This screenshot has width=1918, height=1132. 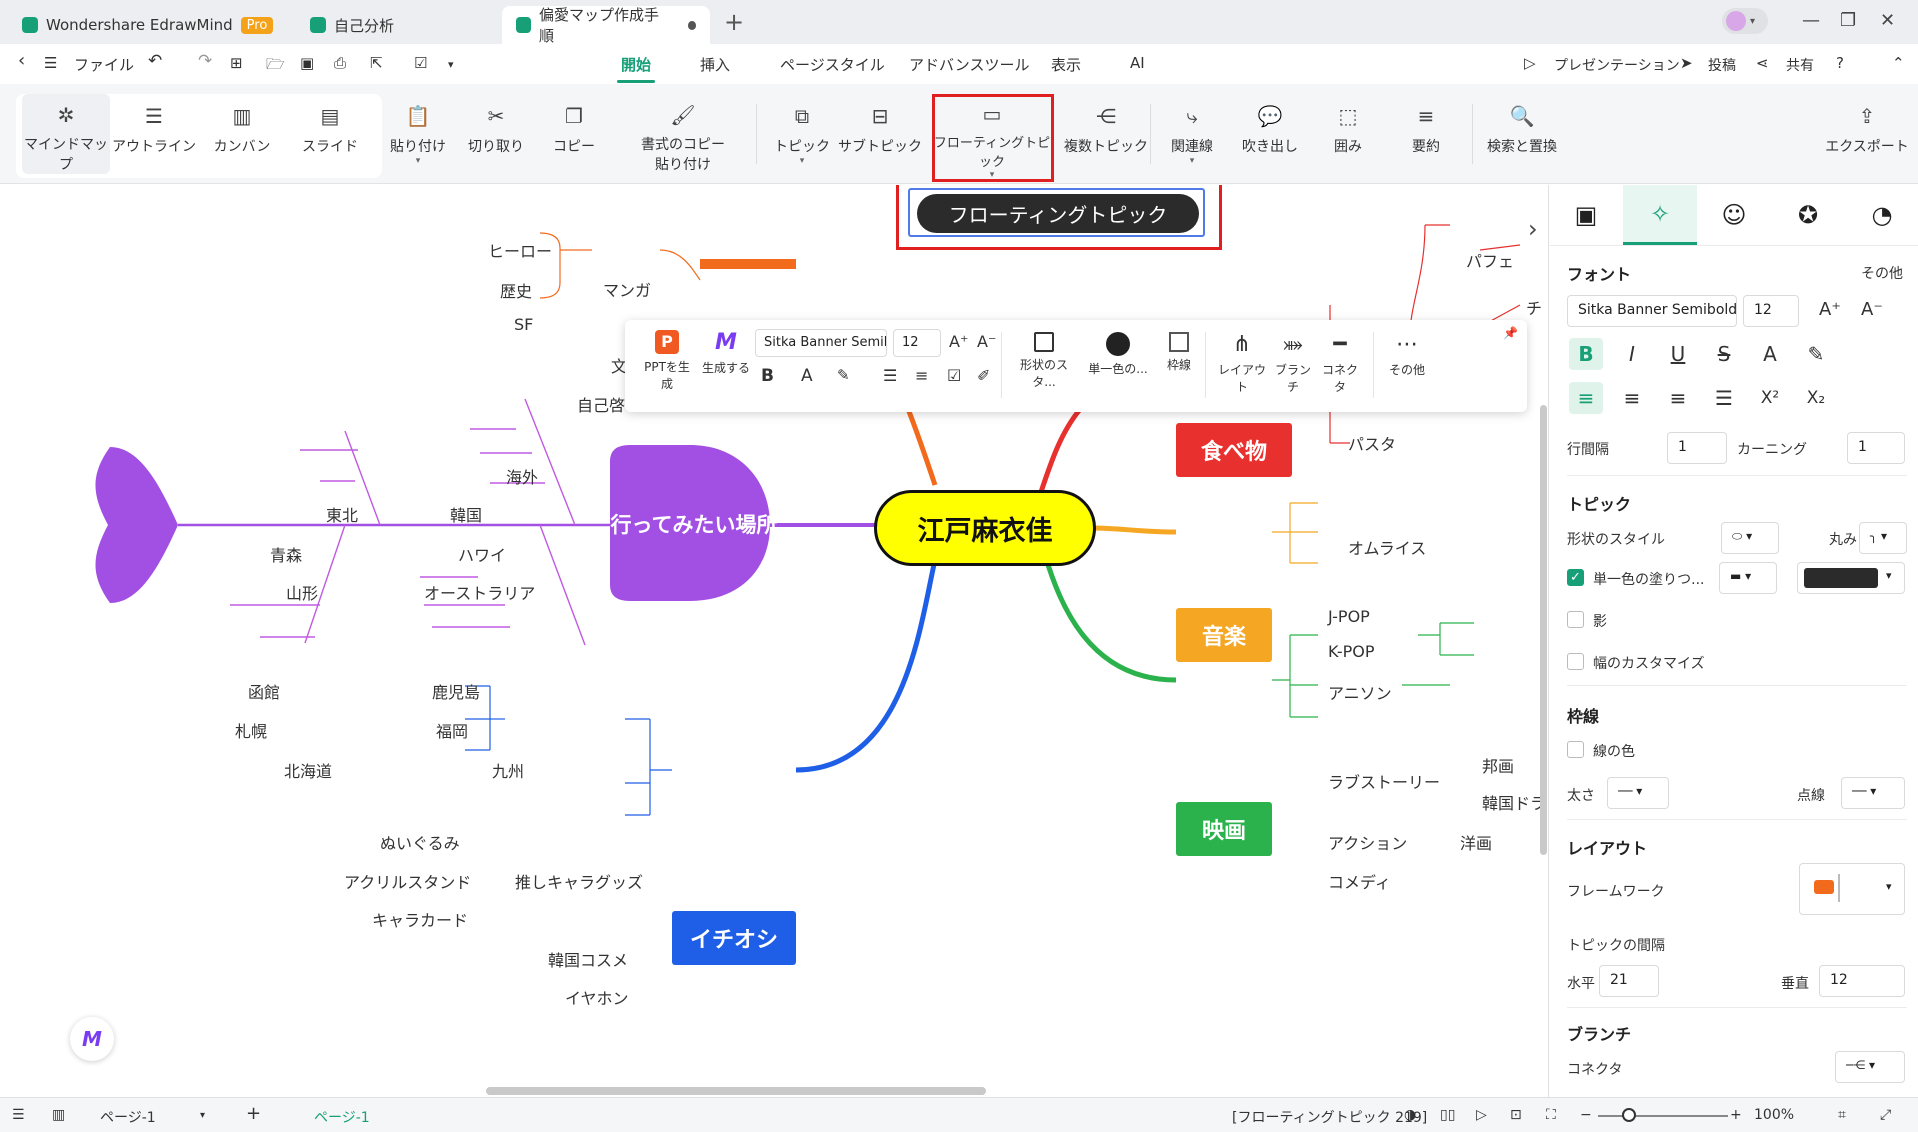 What do you see at coordinates (520, 250) in the screenshot?
I see `topic-hero: ヒーロー` at bounding box center [520, 250].